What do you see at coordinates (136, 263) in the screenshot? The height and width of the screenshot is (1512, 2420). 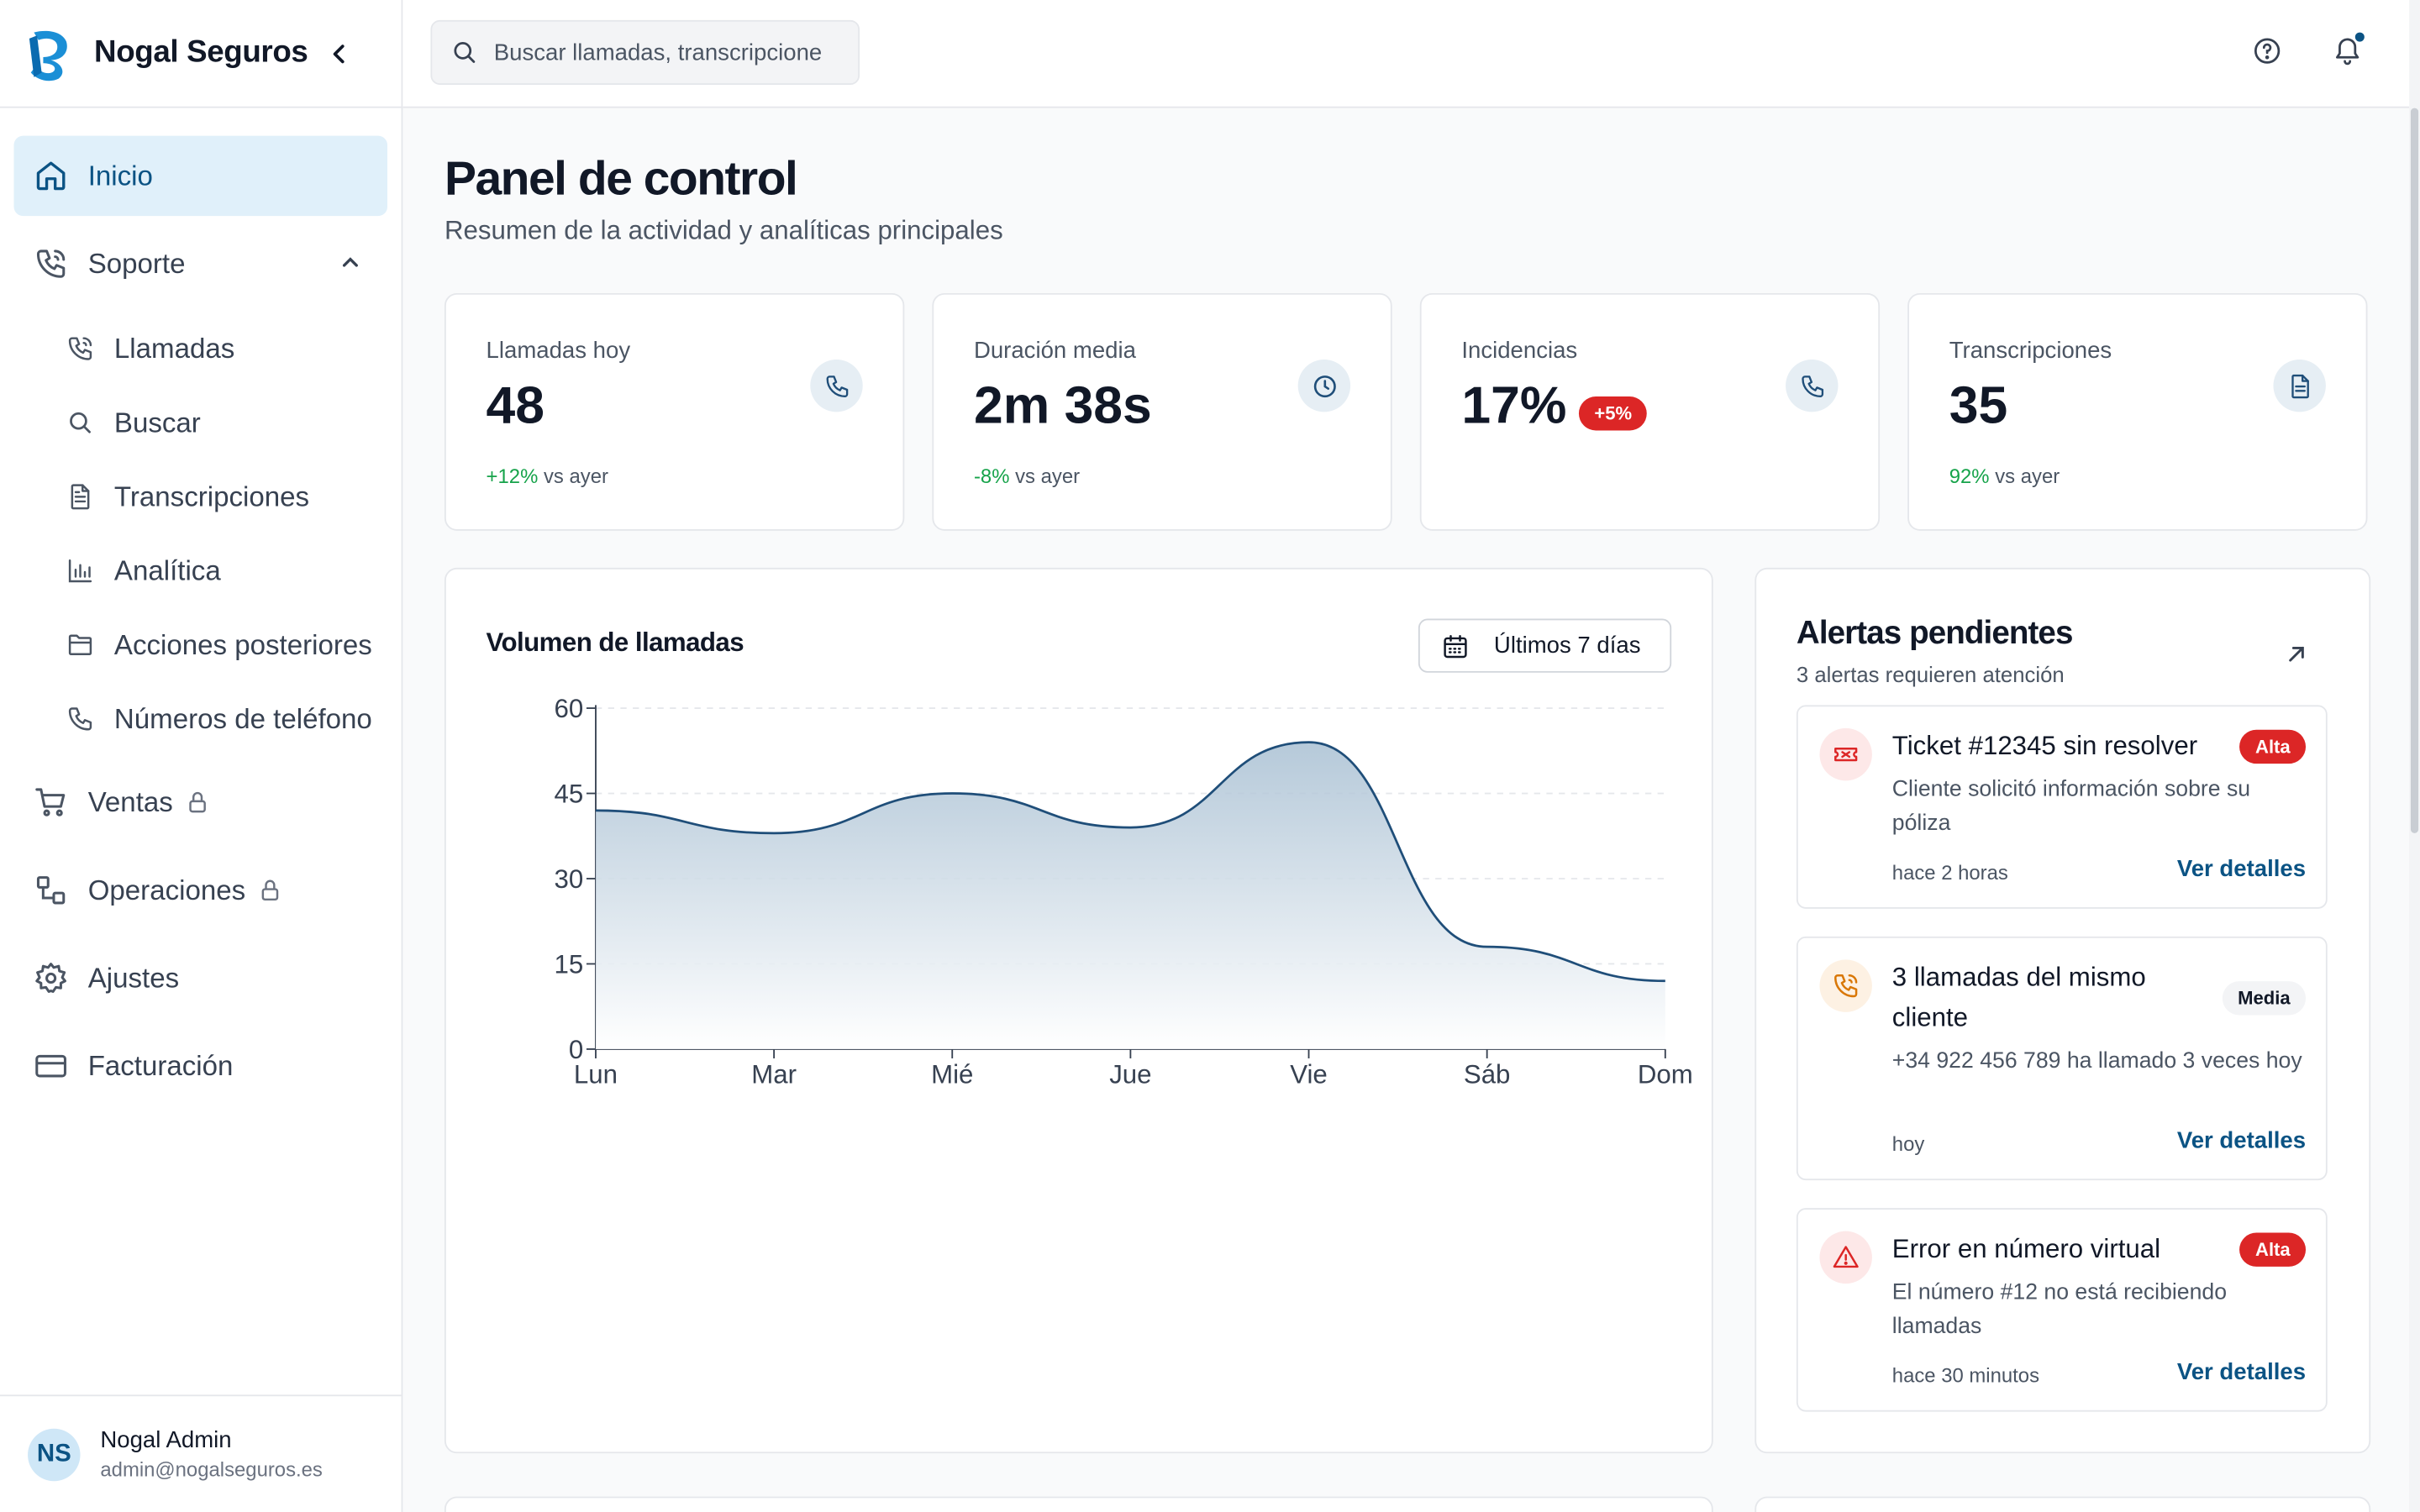 I see `sidebar-item-label: Soporte` at bounding box center [136, 263].